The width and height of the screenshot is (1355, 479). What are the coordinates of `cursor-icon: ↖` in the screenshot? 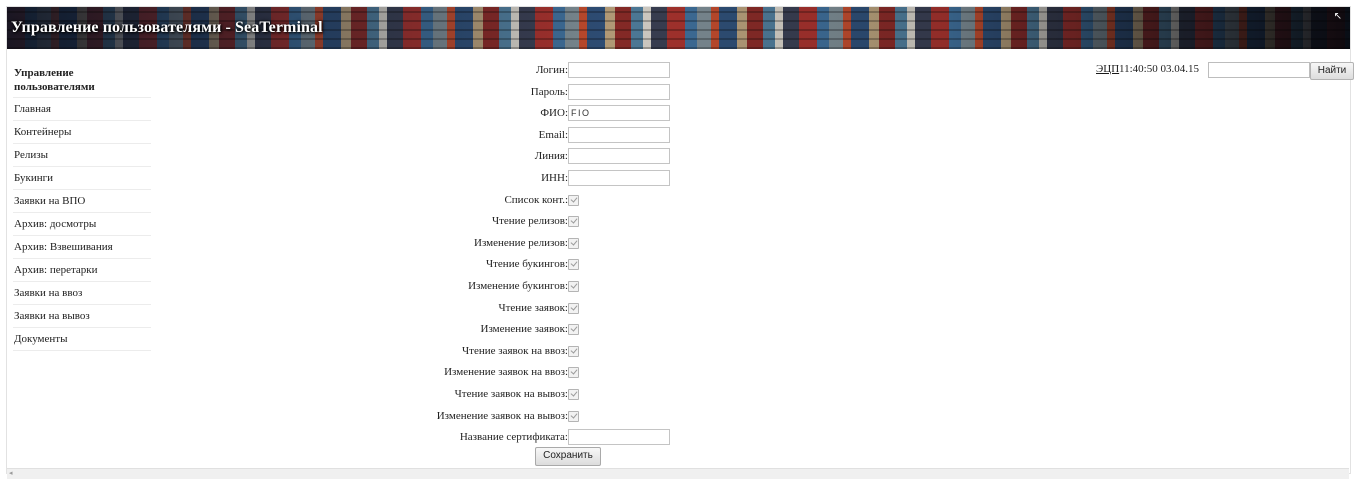 It's located at (1337, 16).